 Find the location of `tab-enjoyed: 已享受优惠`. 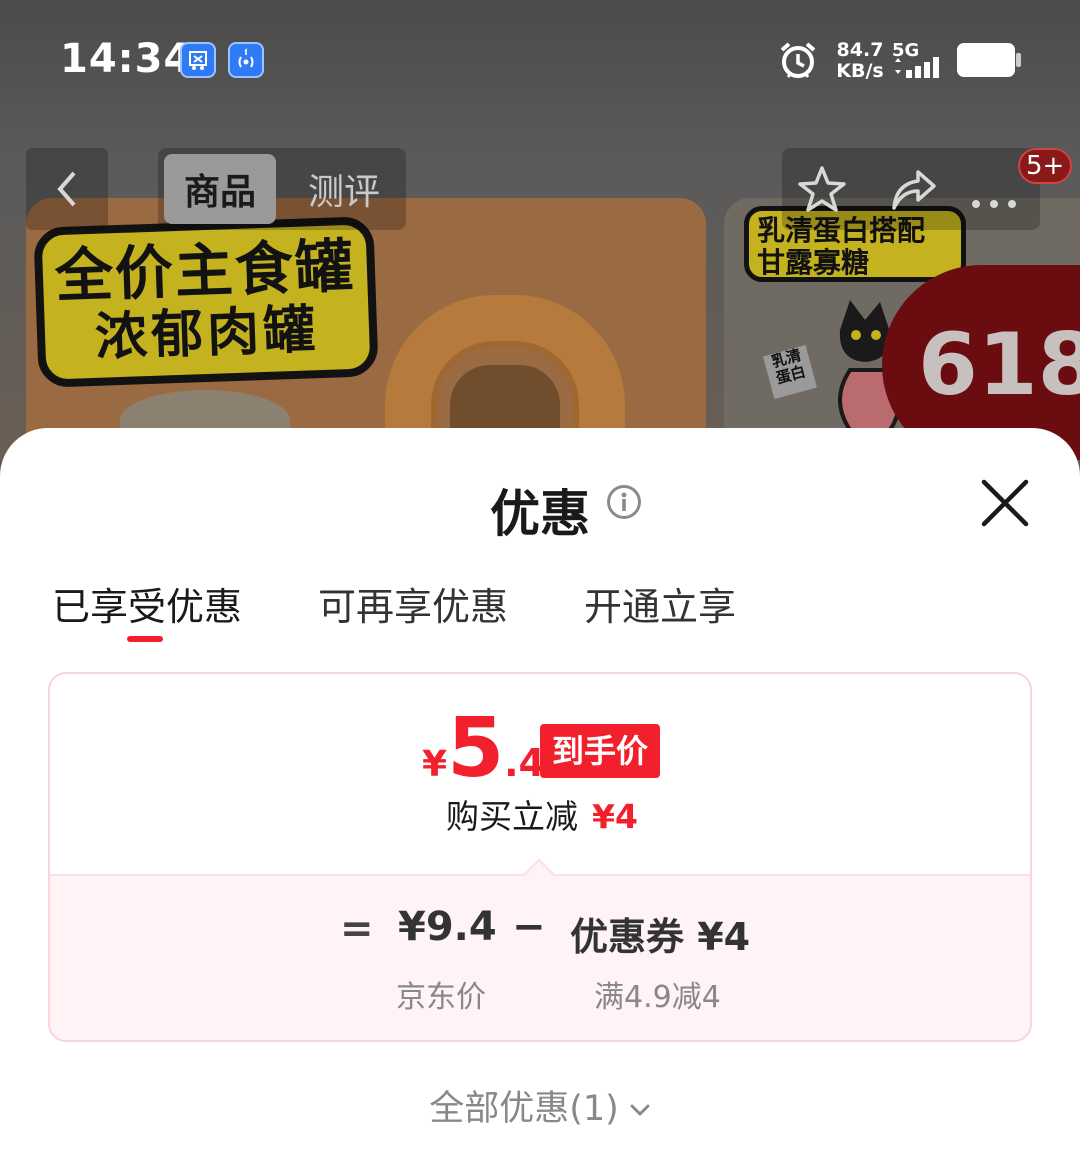

tab-enjoyed: 已享受优惠 is located at coordinates (147, 603).